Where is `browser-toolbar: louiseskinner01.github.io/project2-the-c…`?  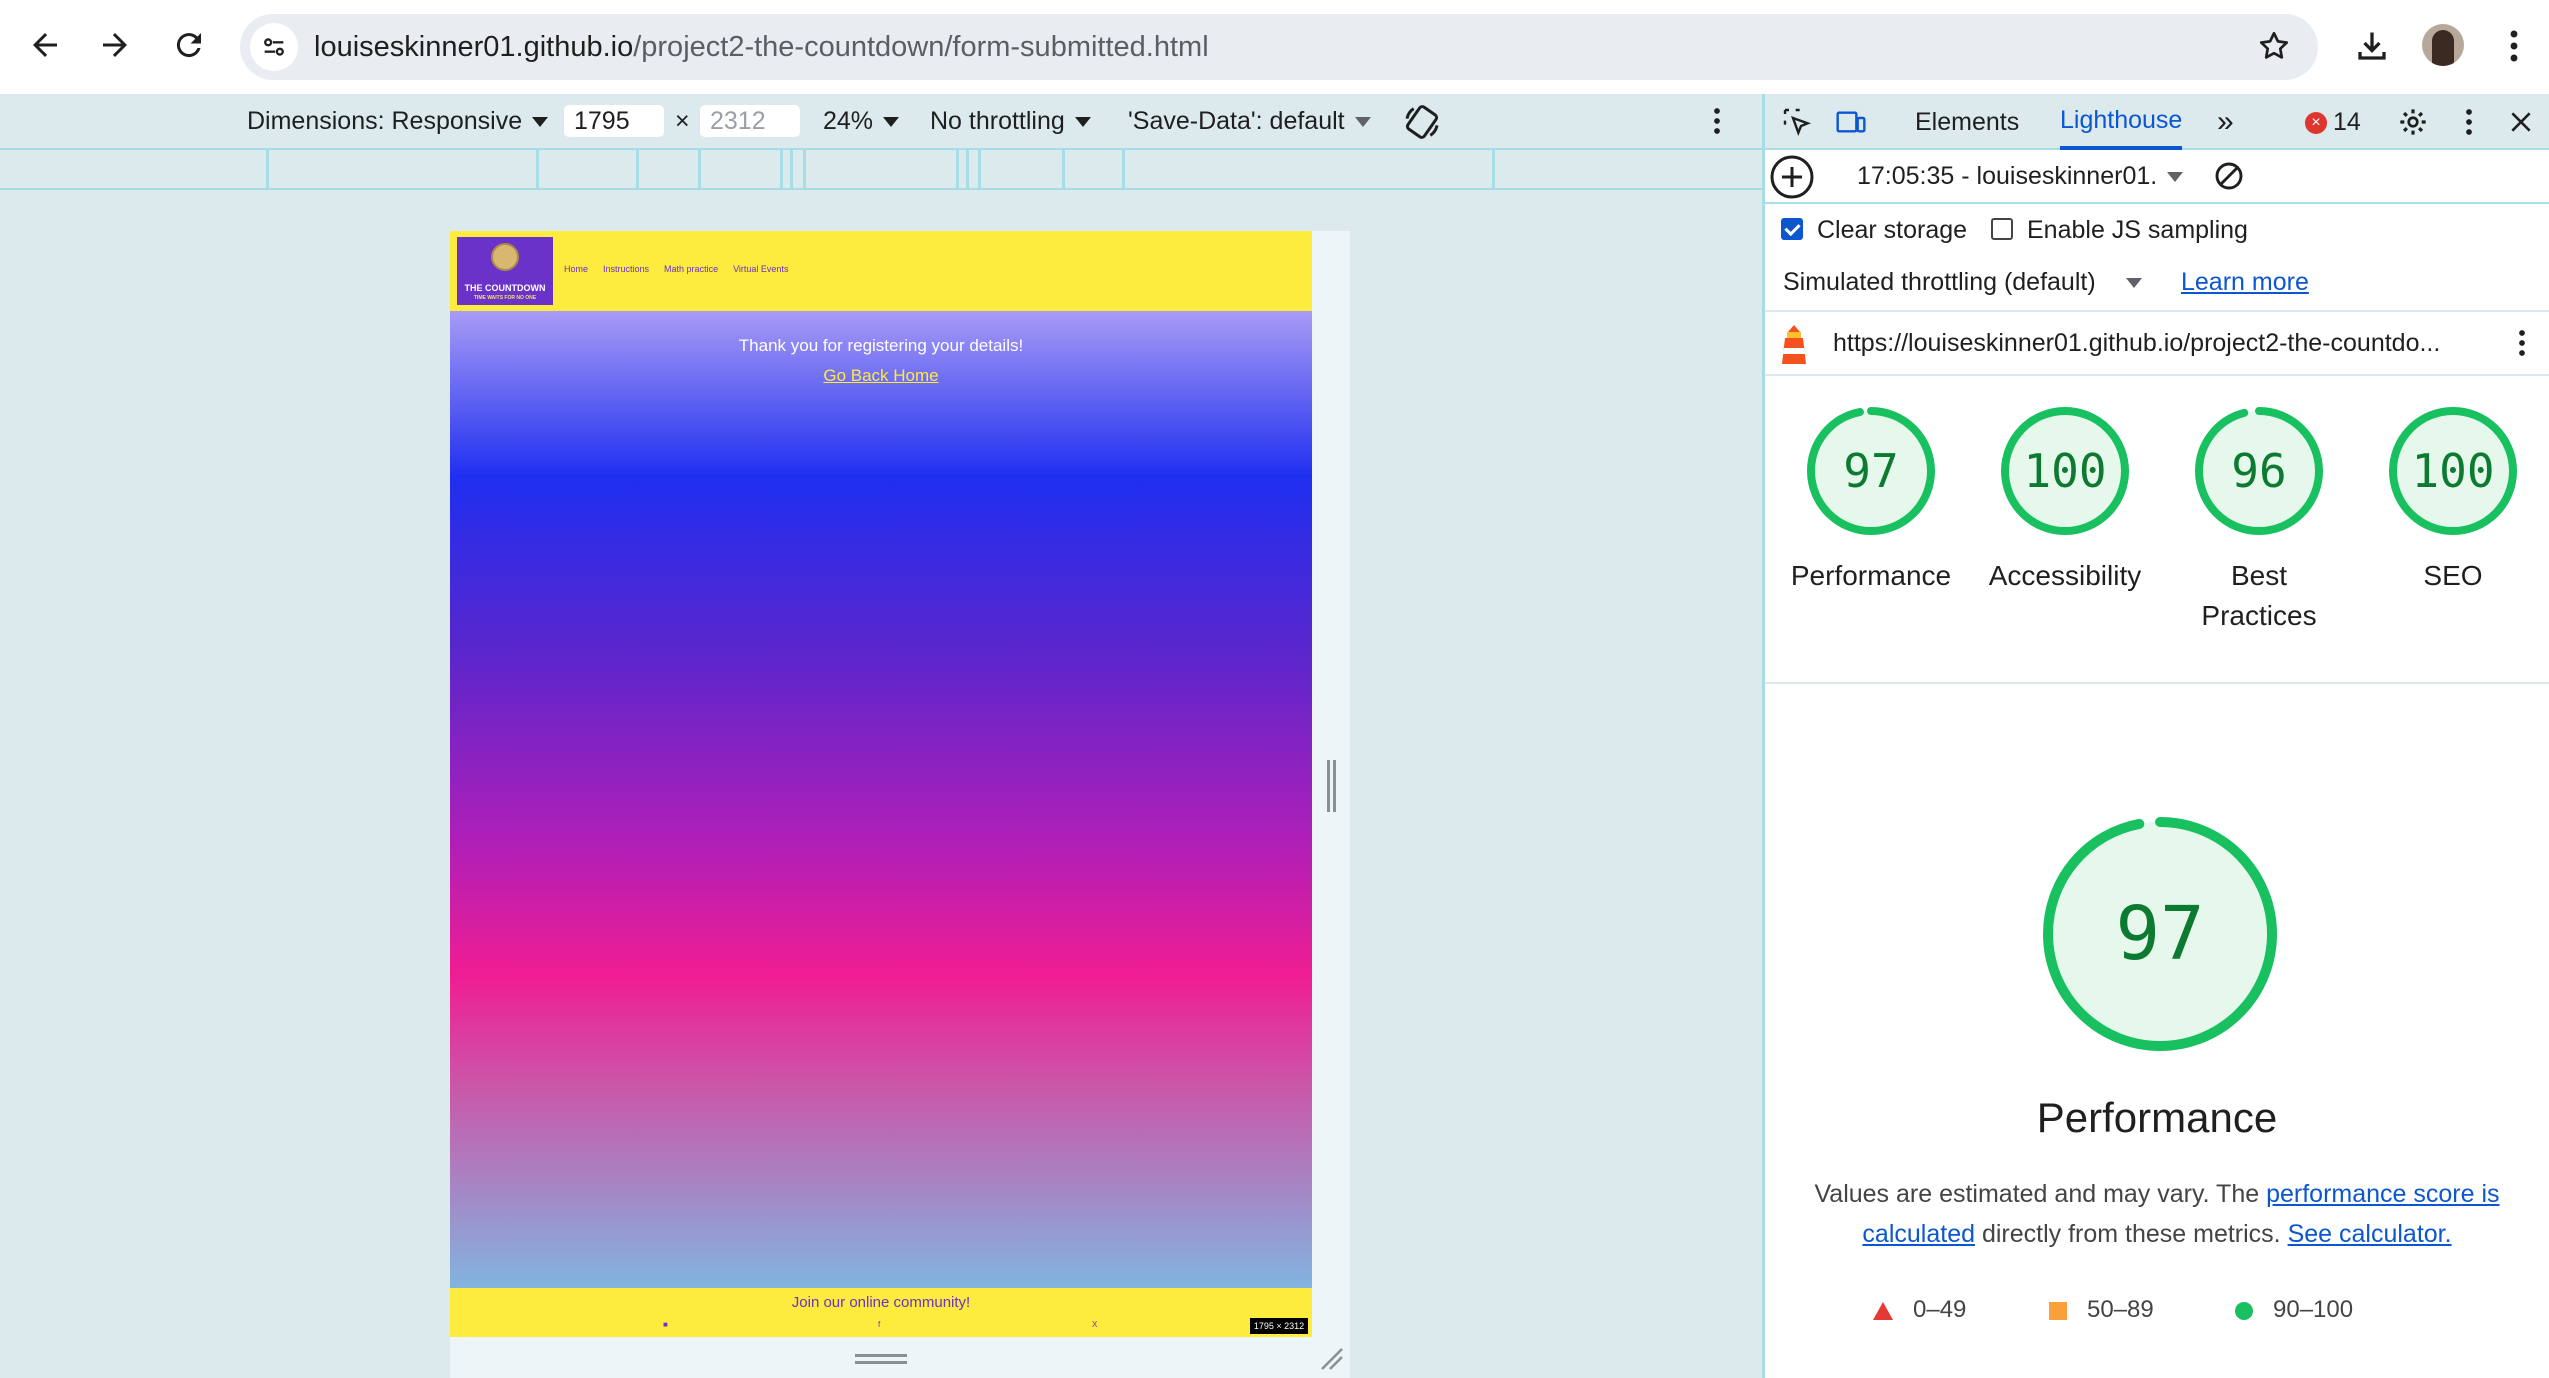
browser-toolbar: louiseskinner01.github.io/project2-the-c… is located at coordinates (1274, 47).